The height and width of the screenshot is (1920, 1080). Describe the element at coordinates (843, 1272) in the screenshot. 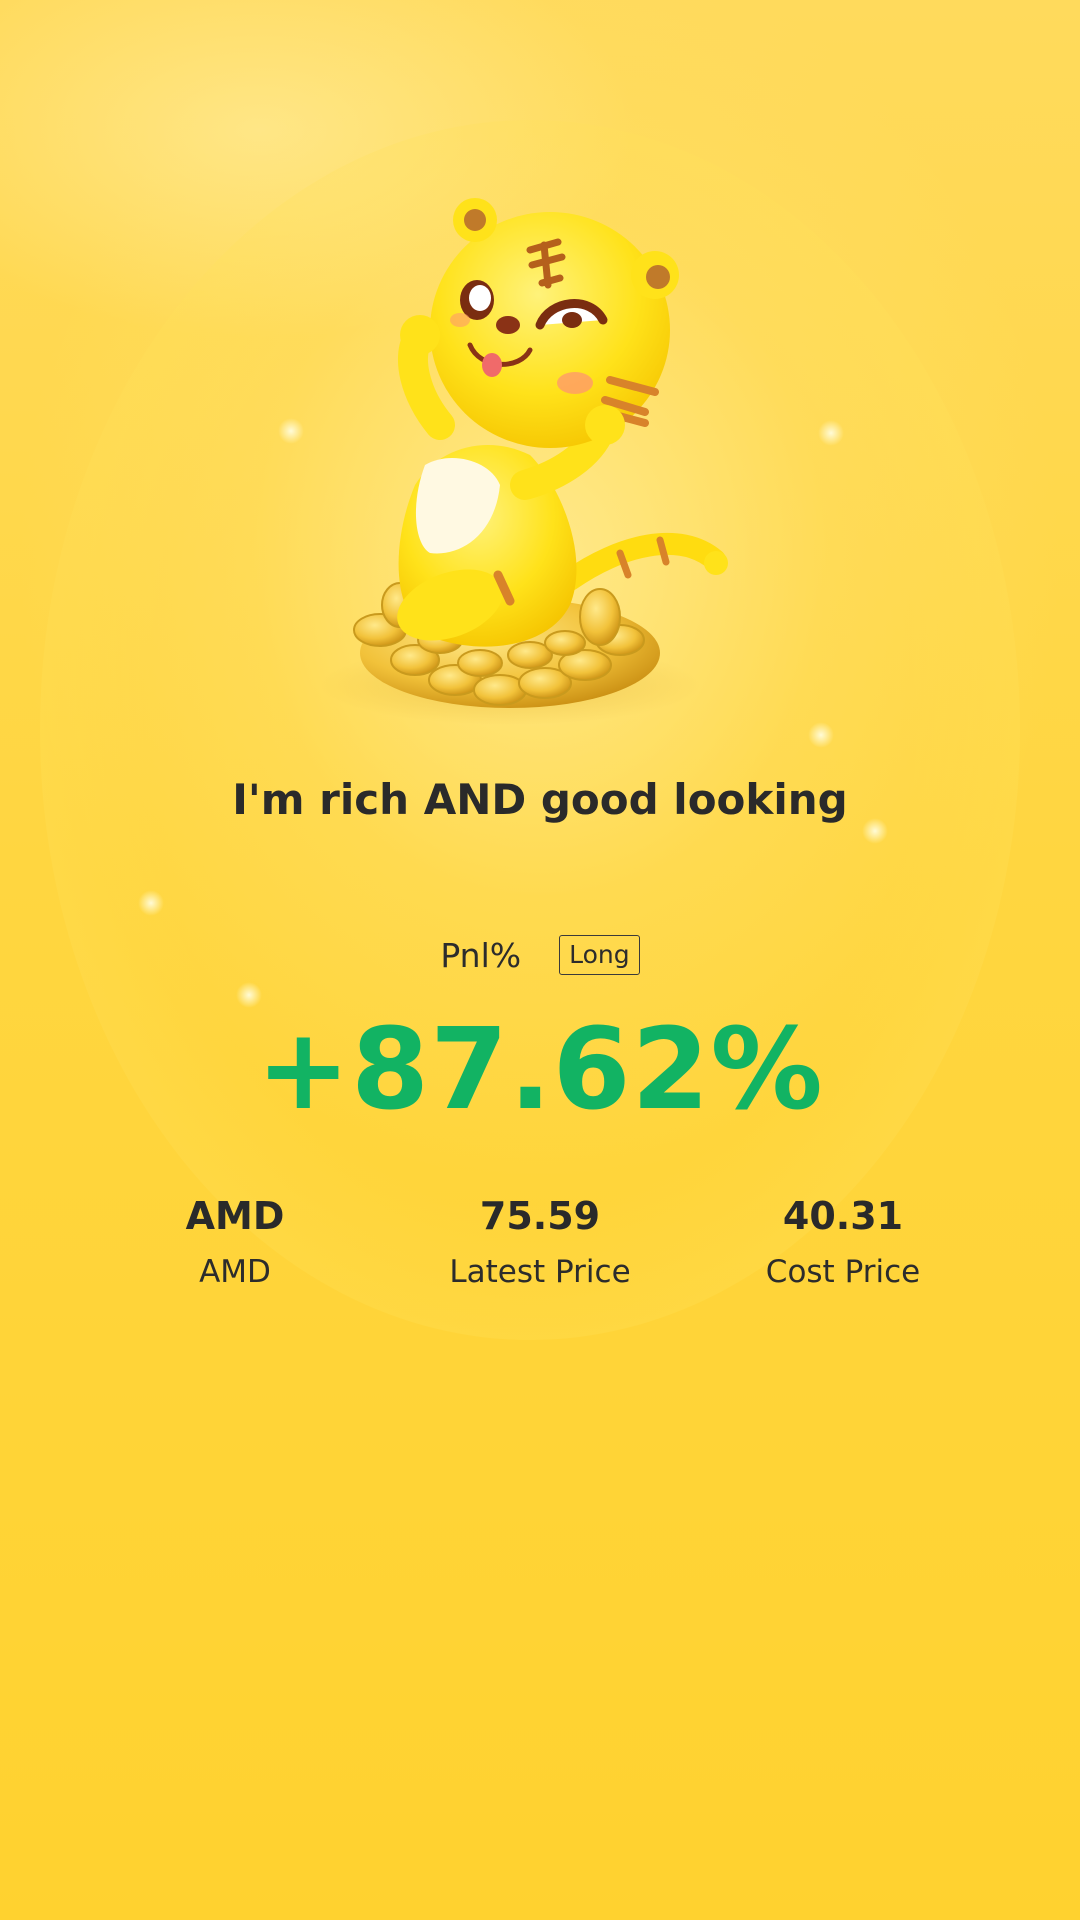

I see `stat-cost-price-label: Cost Price` at that location.